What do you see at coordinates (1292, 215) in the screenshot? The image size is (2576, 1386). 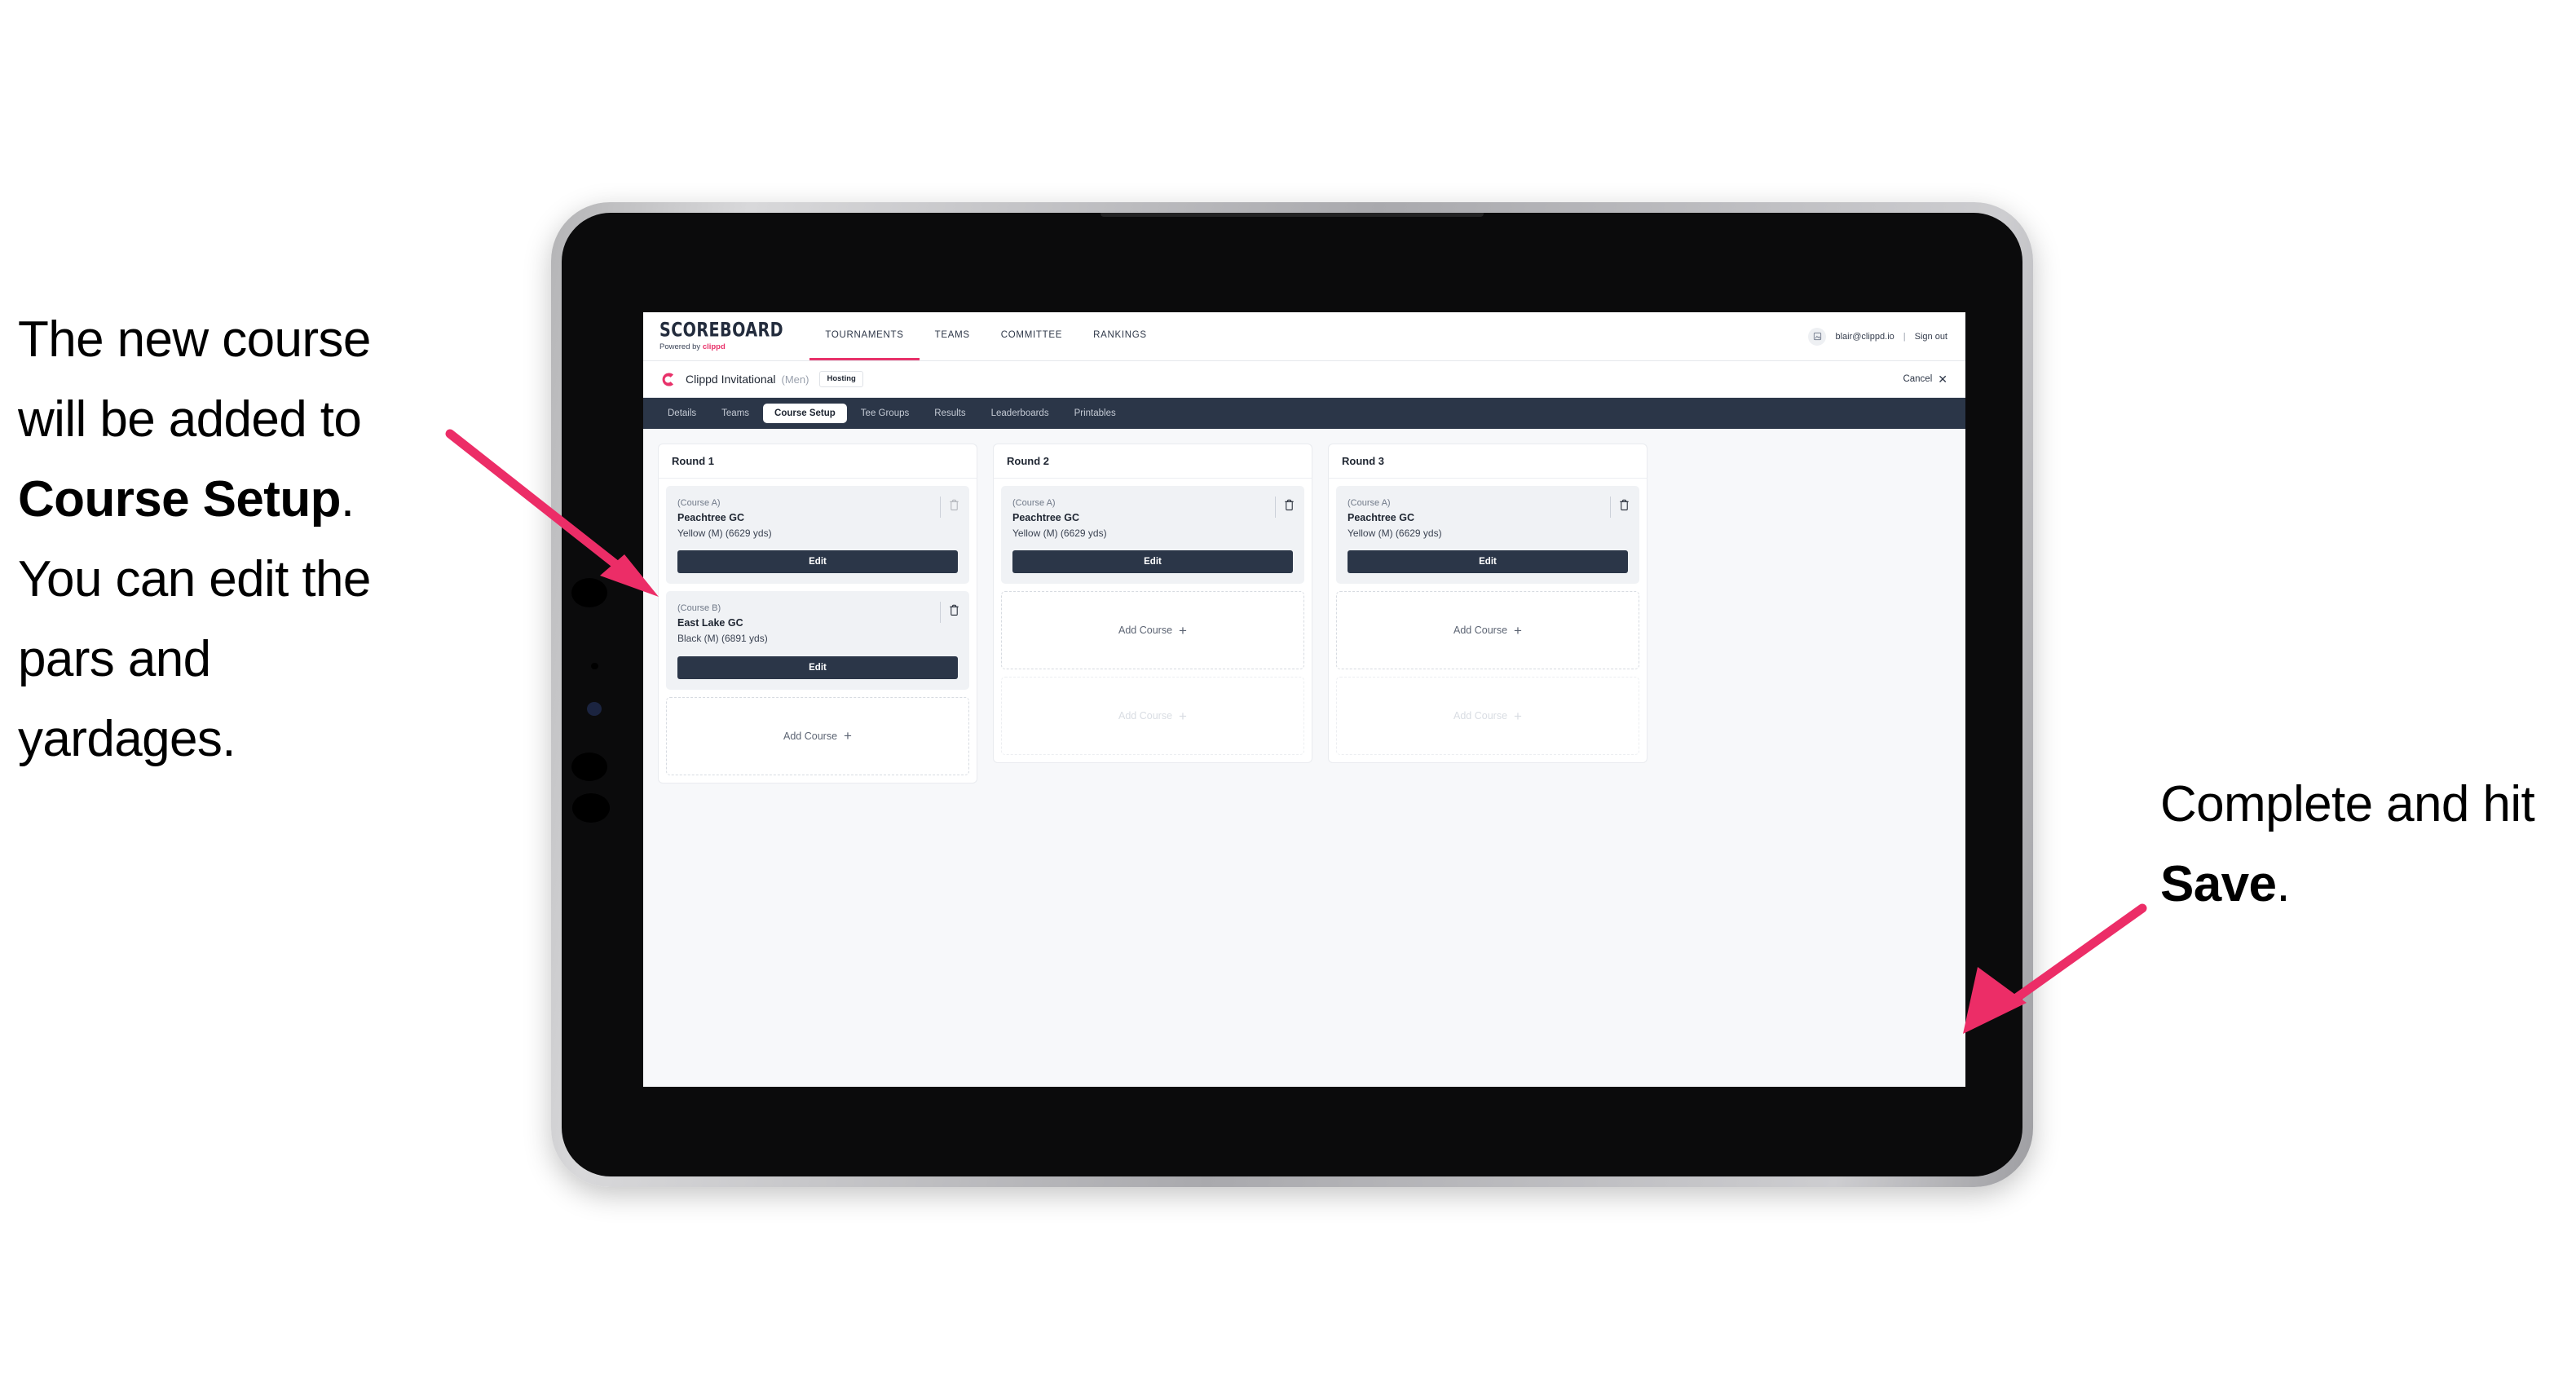 I see `tablet-speaker-notch` at bounding box center [1292, 215].